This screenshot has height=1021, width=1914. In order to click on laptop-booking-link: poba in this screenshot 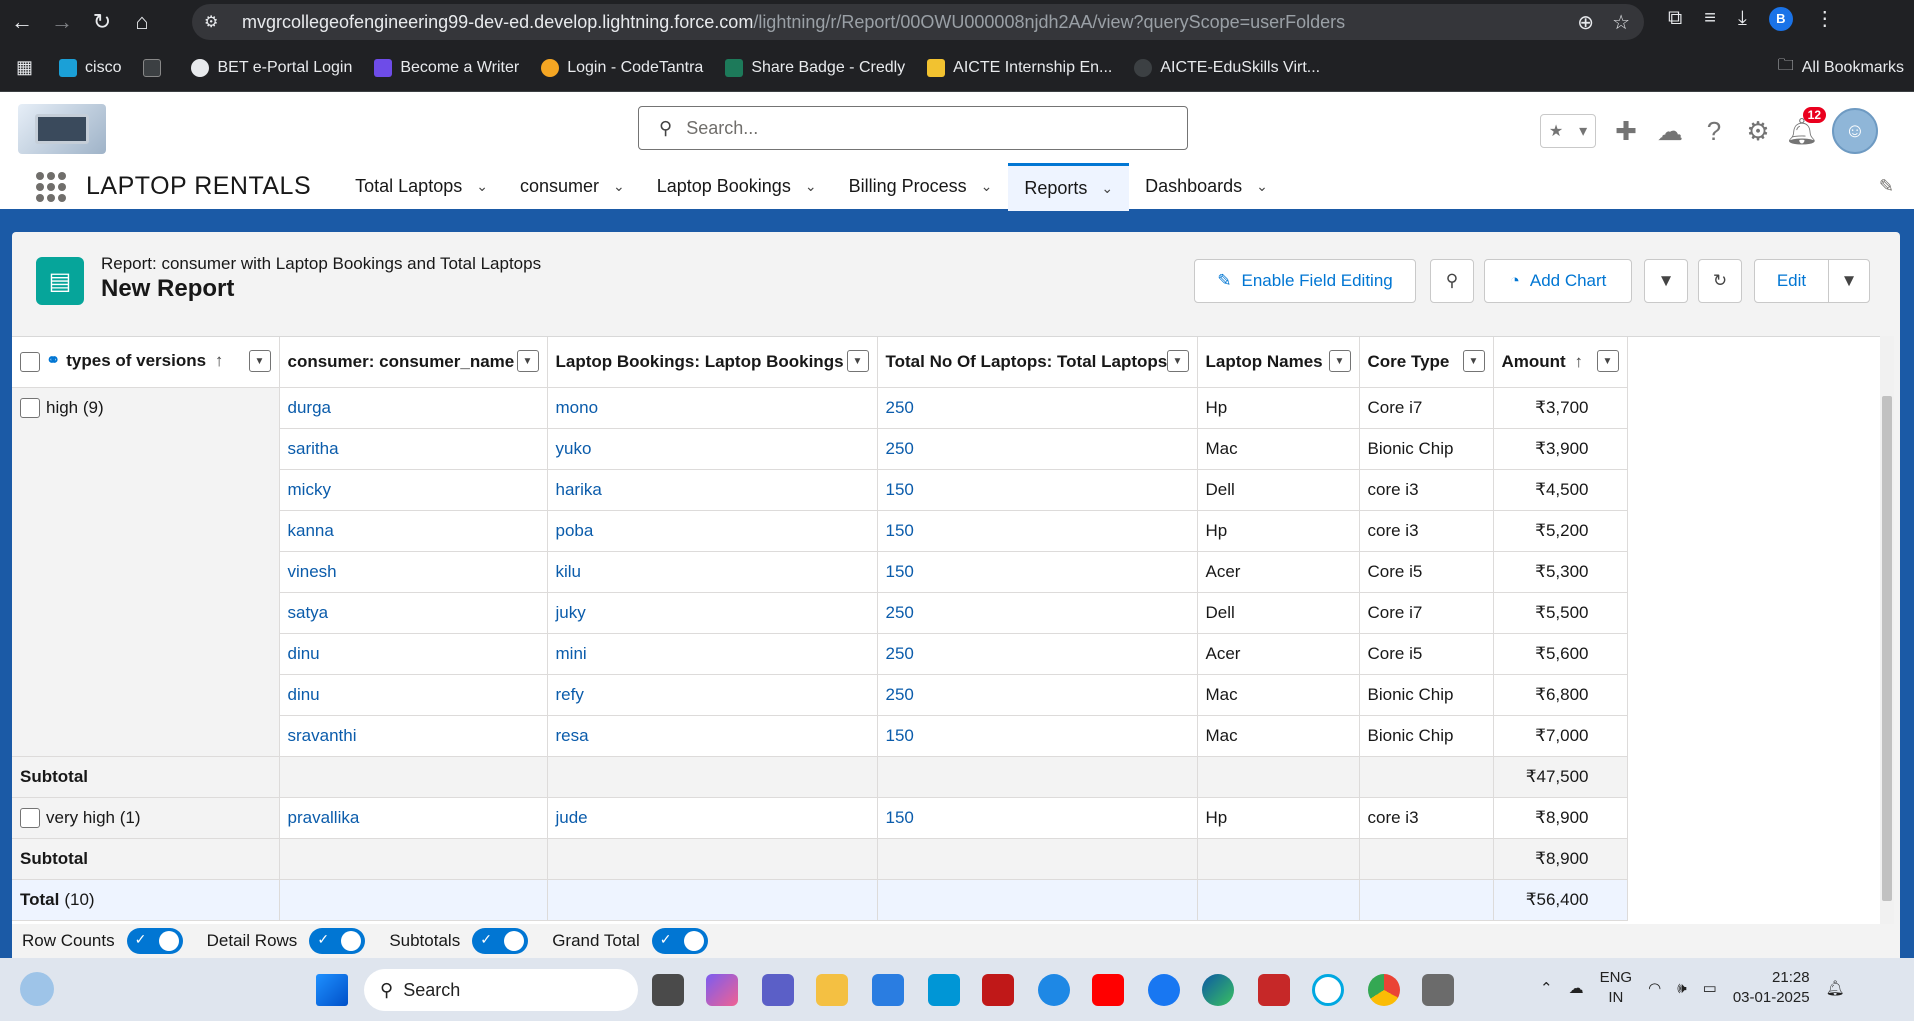, I will do `click(712, 531)`.